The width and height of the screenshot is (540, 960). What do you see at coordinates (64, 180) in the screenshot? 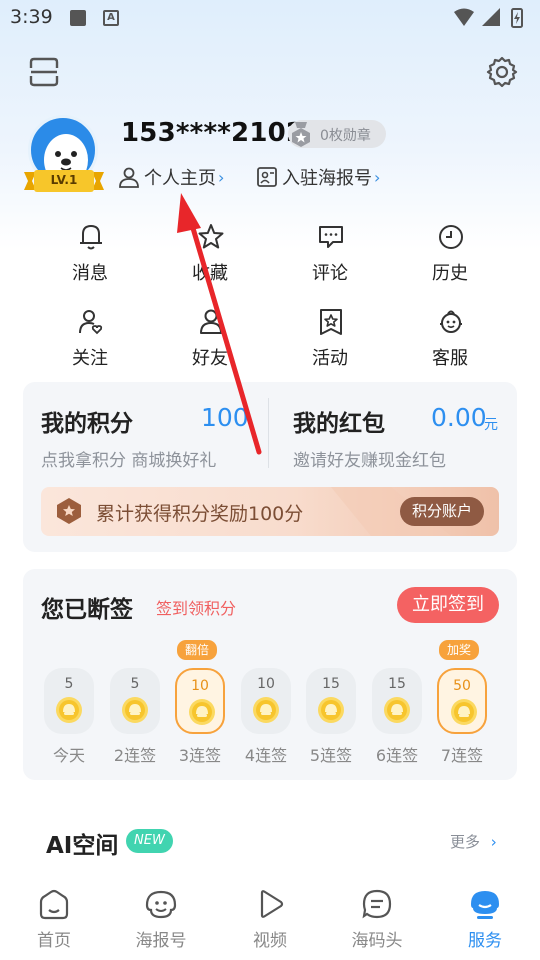
I see `level-label: LV.1` at bounding box center [64, 180].